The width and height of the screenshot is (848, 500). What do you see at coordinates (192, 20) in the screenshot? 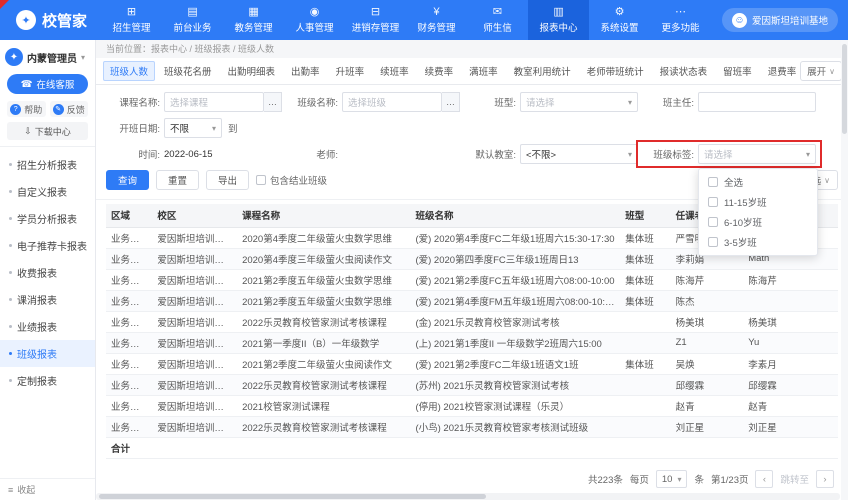
I see `top-menu-item: ▤ 前台业务` at bounding box center [192, 20].